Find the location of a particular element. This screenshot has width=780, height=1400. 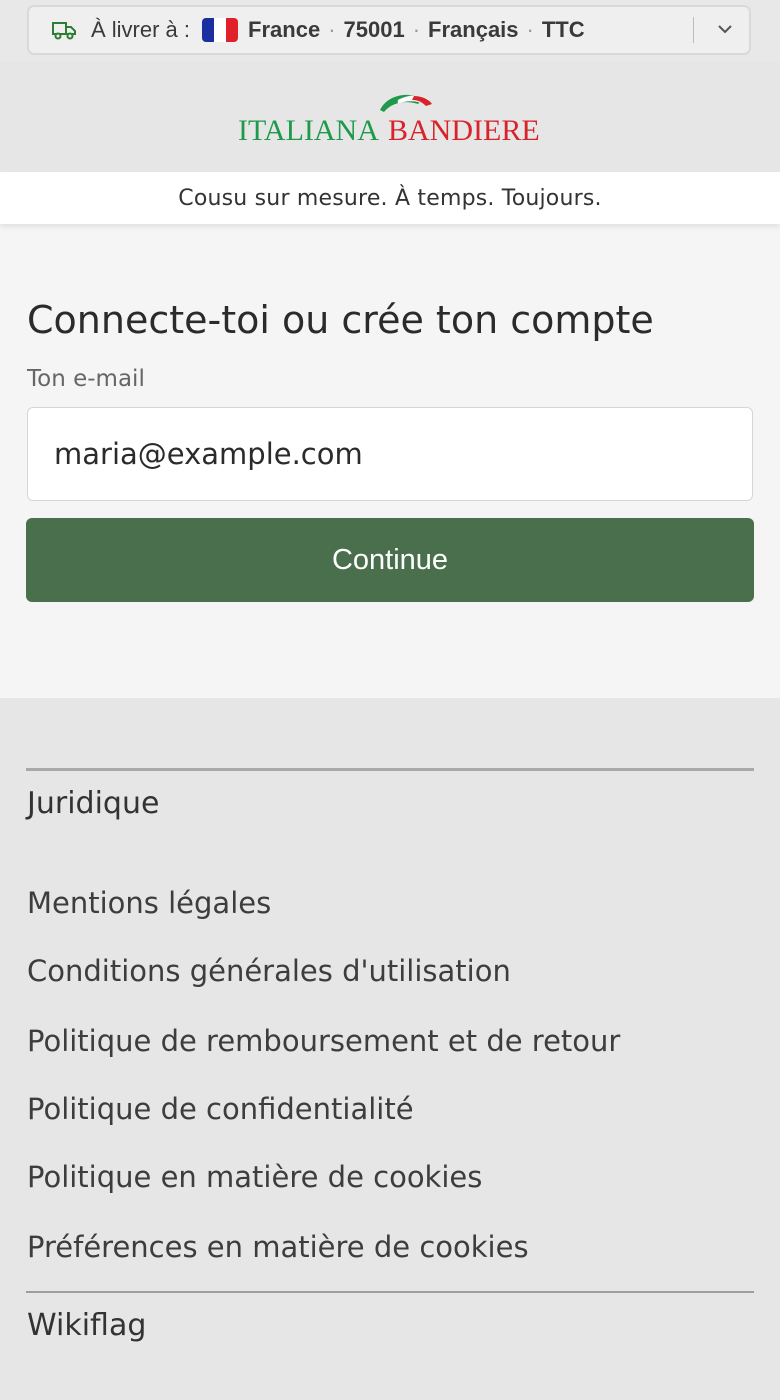

footer-link-preferences-cookies: Préférences en matière de cookies is located at coordinates (278, 1247).